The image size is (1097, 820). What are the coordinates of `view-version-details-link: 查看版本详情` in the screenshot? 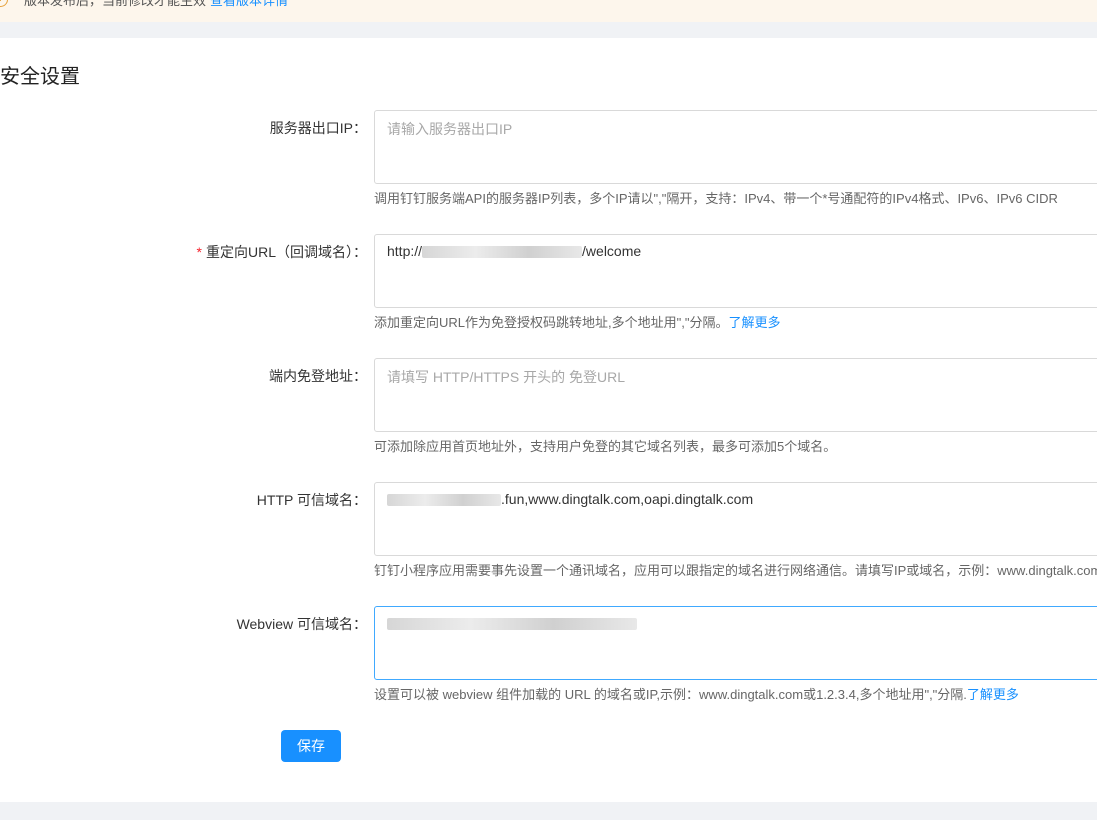 It's located at (249, 4).